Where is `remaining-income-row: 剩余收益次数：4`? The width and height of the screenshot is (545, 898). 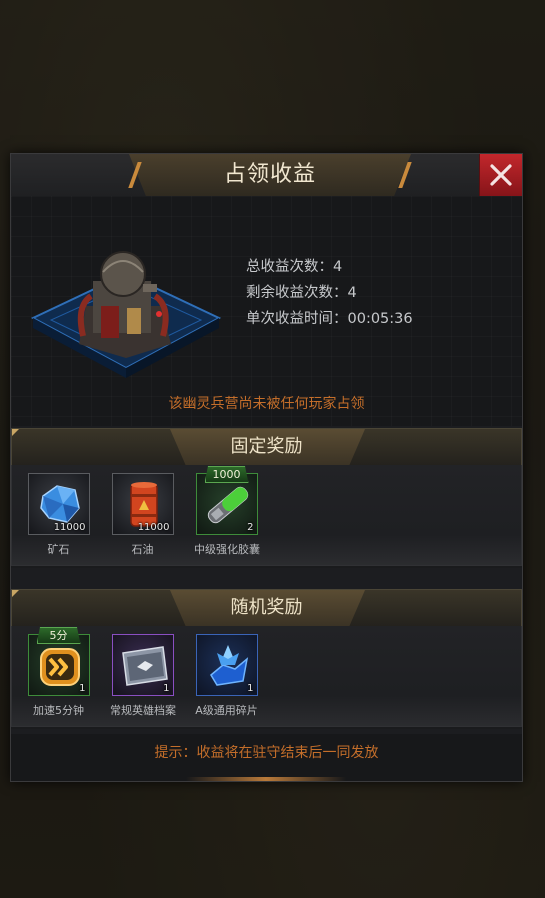
remaining-income-row: 剩余收益次数：4 is located at coordinates (329, 293).